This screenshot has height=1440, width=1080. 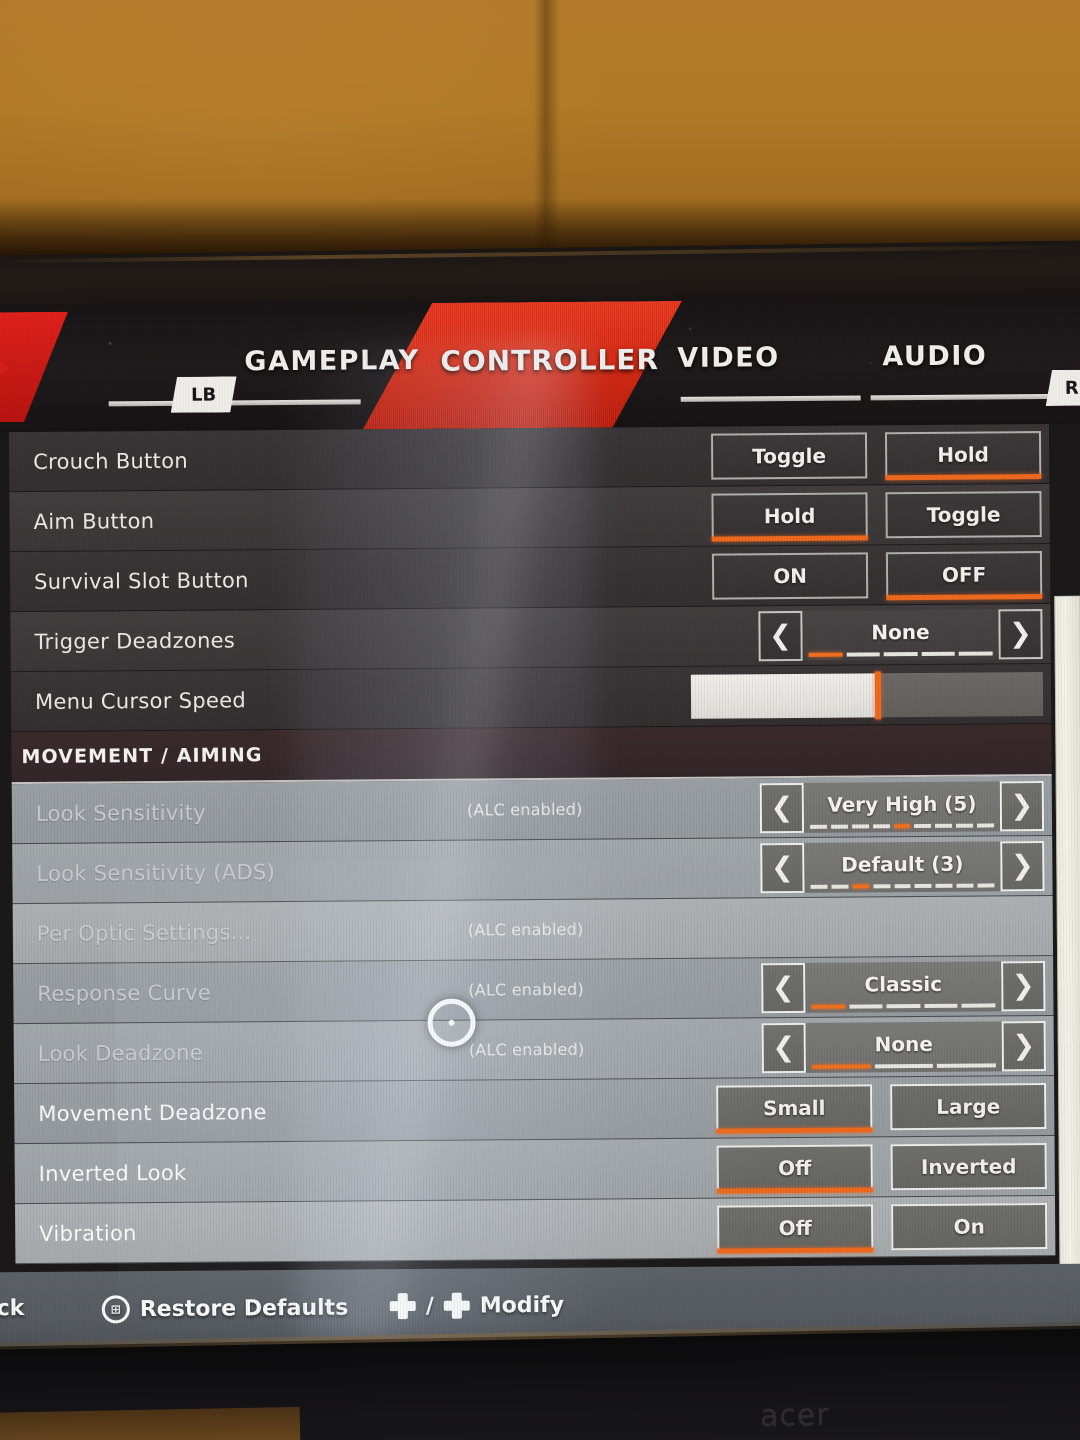 What do you see at coordinates (531, 698) in the screenshot?
I see `row-menu-cursor-speed: Menu Cursor Speed` at bounding box center [531, 698].